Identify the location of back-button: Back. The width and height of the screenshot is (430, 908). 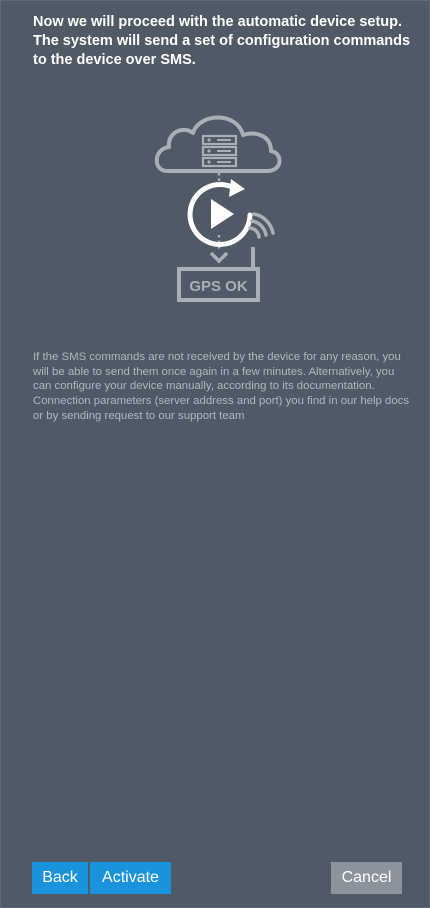
(60, 878).